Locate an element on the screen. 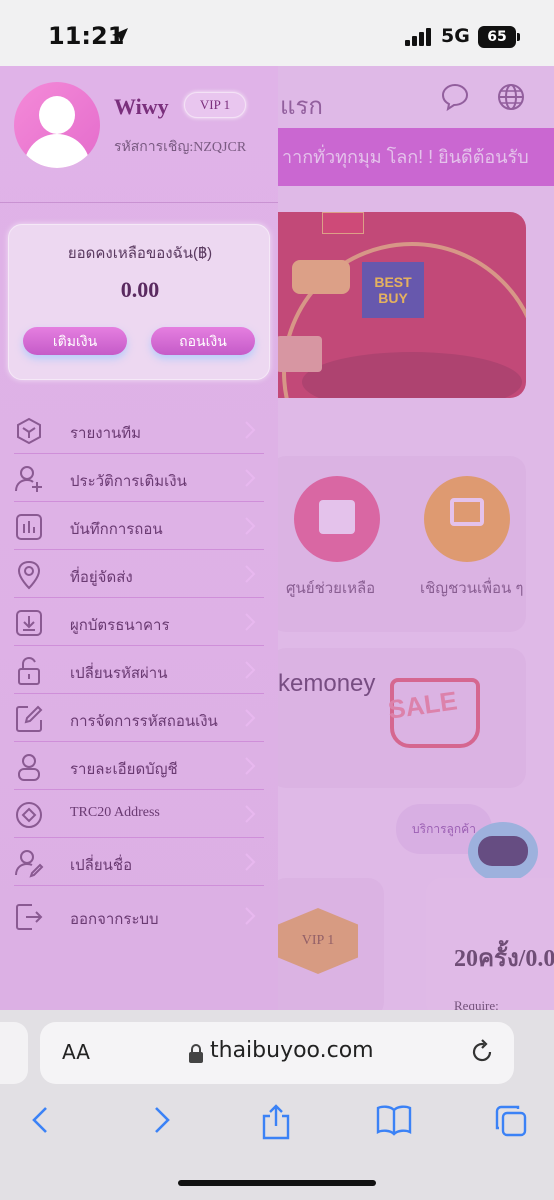 This screenshot has width=554, height=1200. forward-arrow-icon is located at coordinates (161, 1122).